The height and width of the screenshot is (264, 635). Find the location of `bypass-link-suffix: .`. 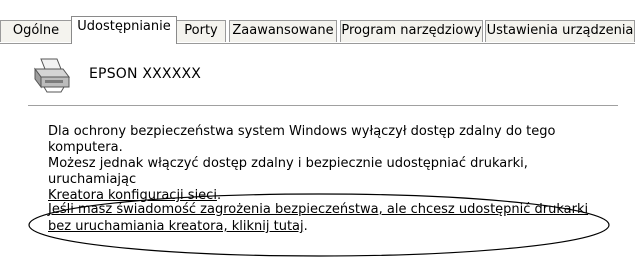

bypass-link-suffix: . is located at coordinates (305, 226).